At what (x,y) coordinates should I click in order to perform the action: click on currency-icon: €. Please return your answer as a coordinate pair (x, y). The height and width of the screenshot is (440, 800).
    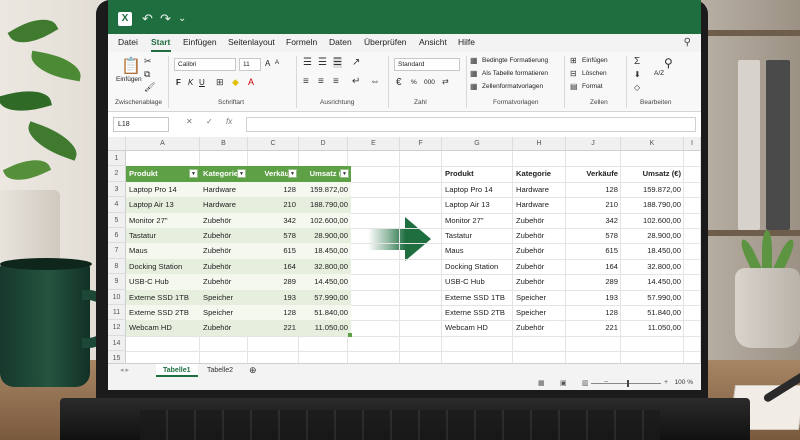
    Looking at the image, I should click on (399, 82).